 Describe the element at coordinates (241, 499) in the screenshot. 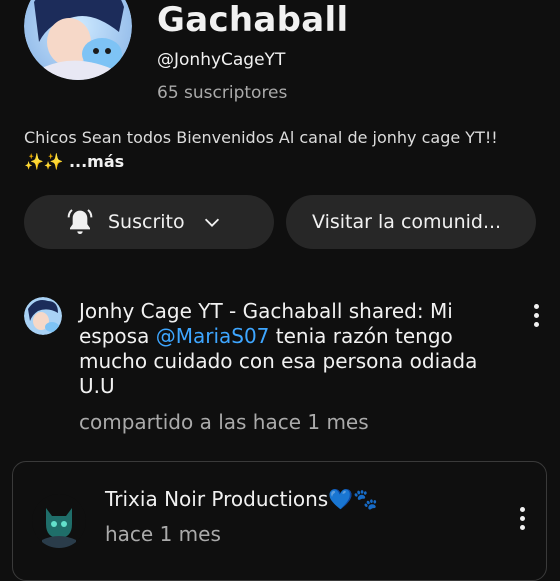

I see `shared-author-name: Trixia Noir Productions💙🐾` at that location.